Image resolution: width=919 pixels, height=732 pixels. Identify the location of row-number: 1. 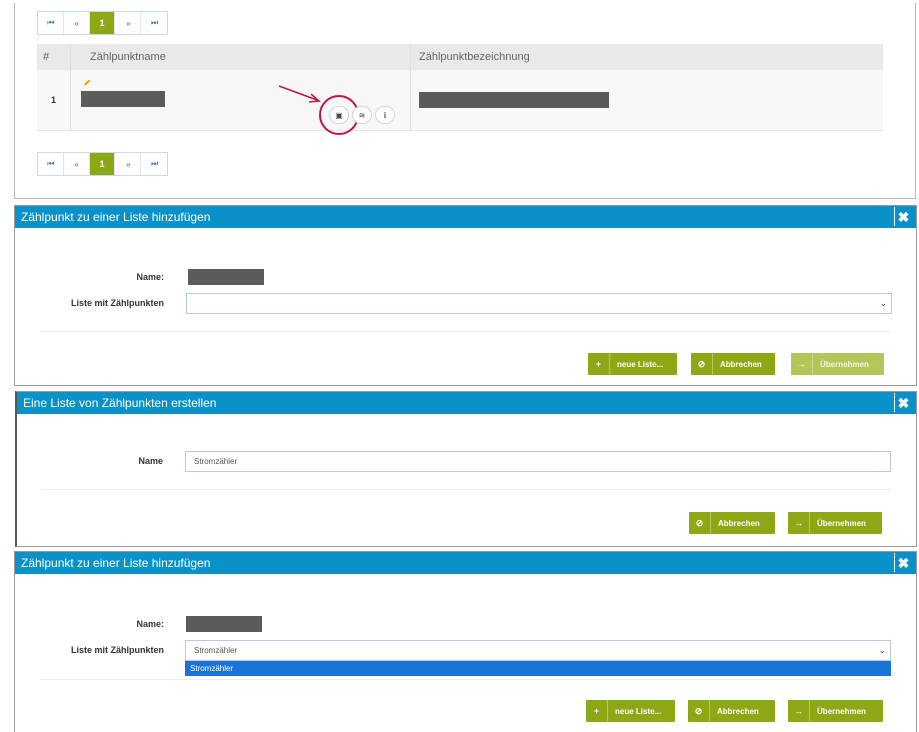
(54, 100).